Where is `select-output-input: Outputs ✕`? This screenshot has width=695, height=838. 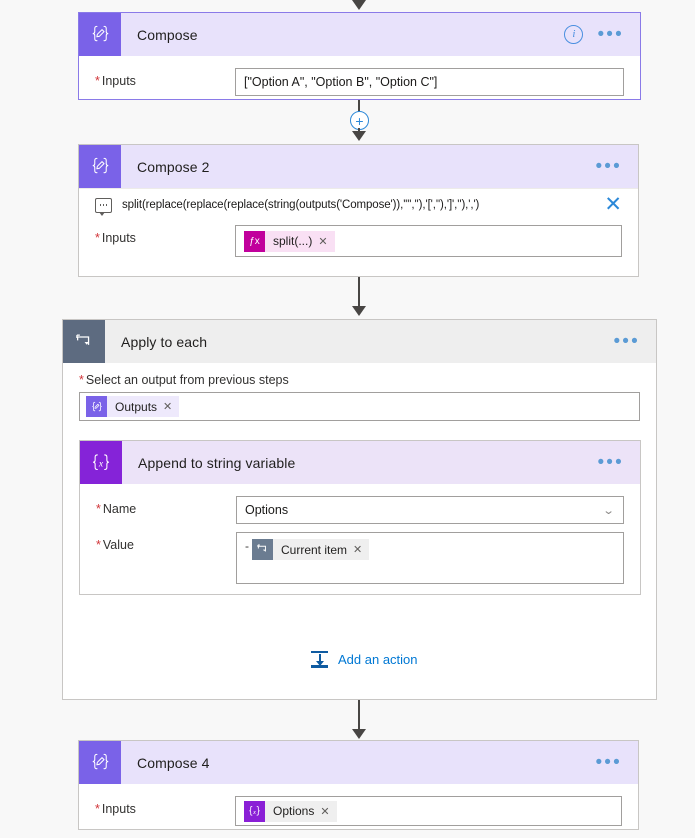
select-output-input: Outputs ✕ is located at coordinates (359, 406).